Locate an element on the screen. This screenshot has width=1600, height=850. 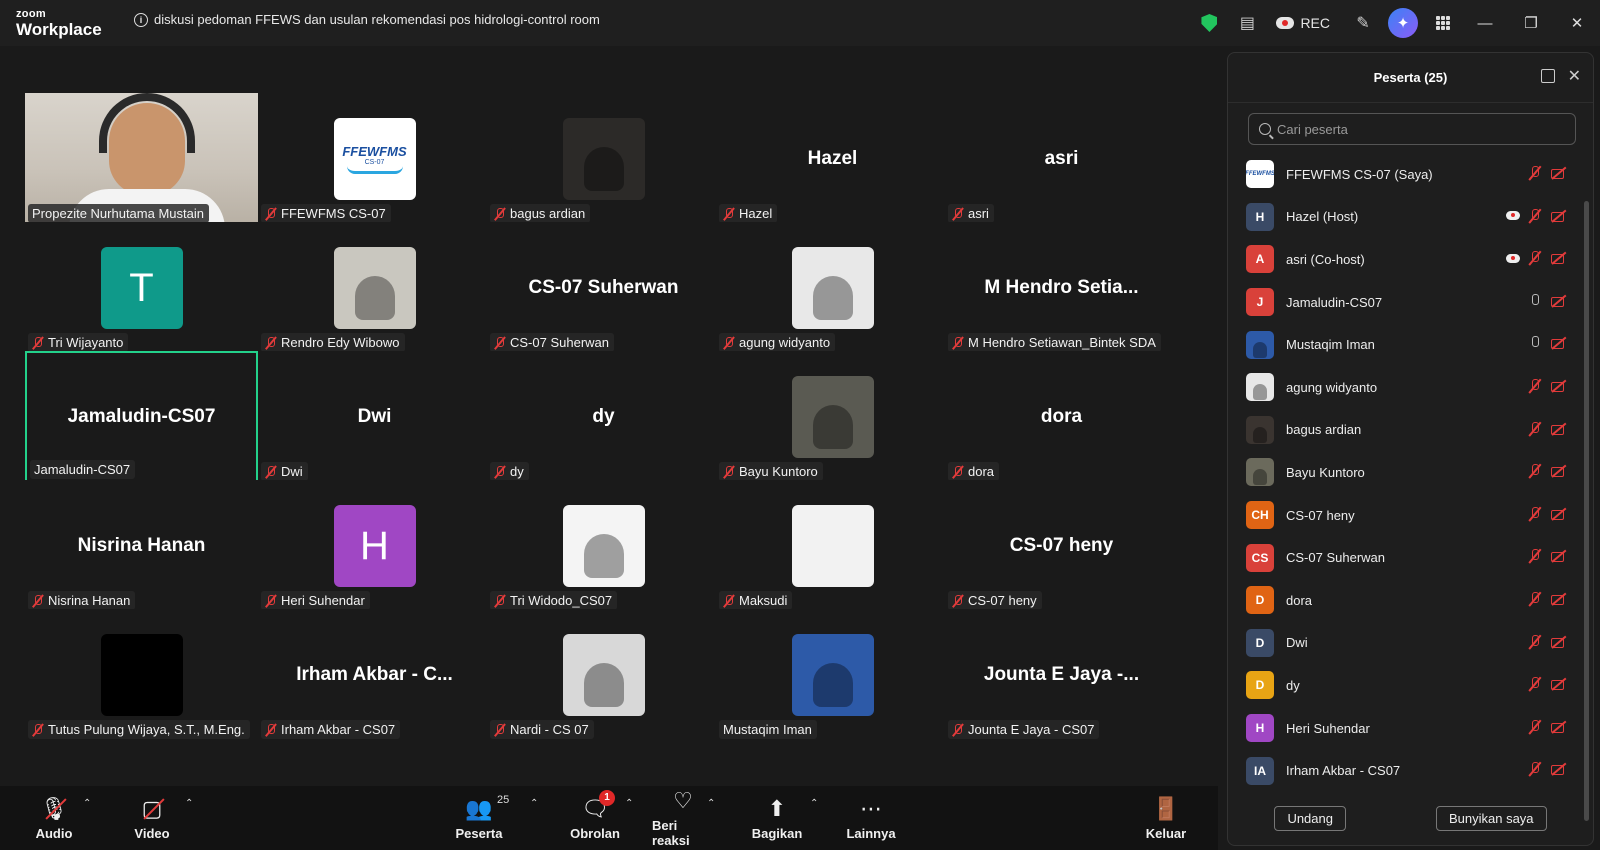
participant-name-label: Mustaqim Iman is located at coordinates (768, 729).